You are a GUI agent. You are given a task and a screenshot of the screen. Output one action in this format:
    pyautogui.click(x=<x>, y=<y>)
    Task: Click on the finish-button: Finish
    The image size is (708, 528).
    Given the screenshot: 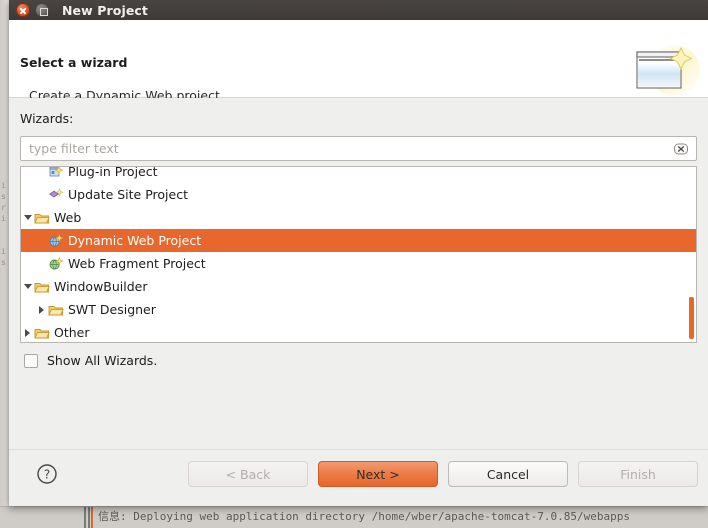 What is the action you would take?
    pyautogui.click(x=638, y=474)
    